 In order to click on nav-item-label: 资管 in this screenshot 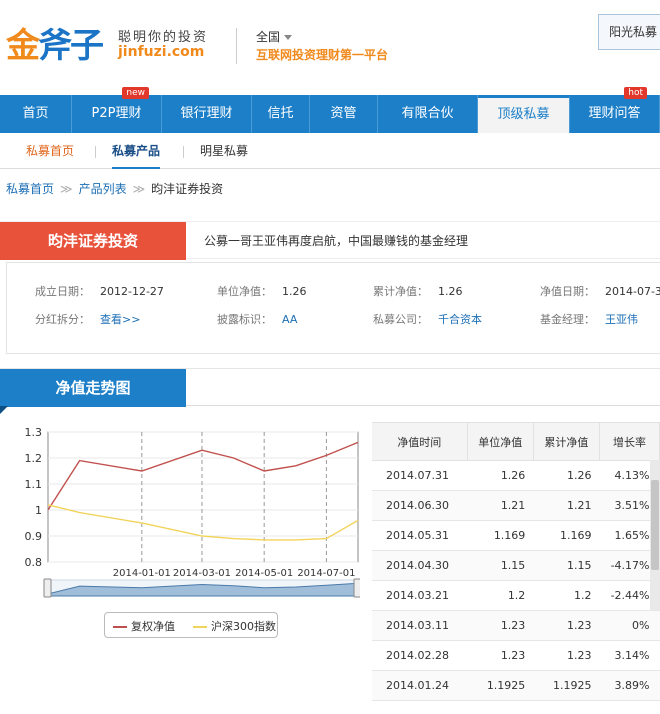, I will do `click(343, 113)`.